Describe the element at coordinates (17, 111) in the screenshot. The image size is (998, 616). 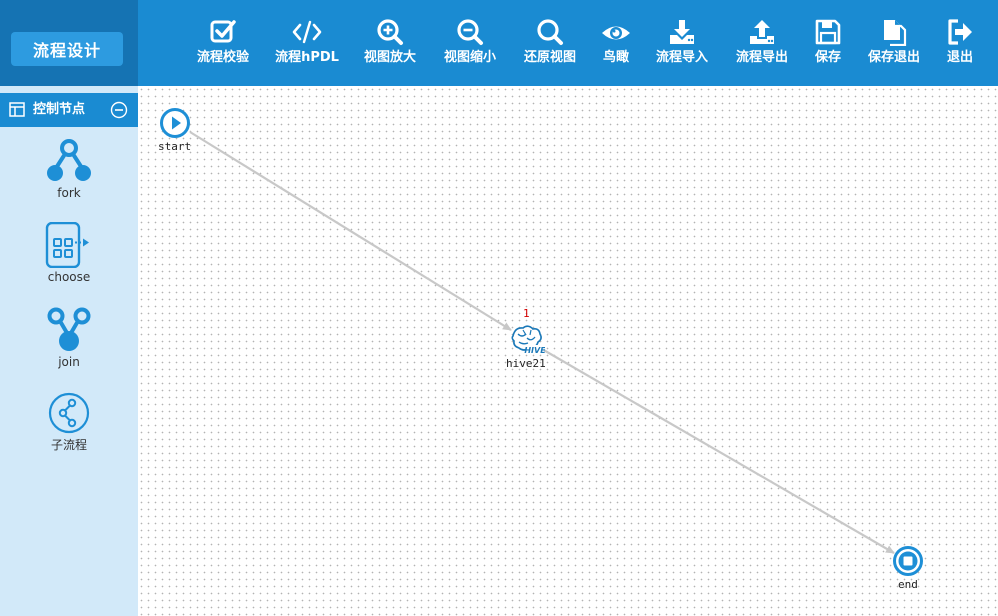
I see `window-icon` at that location.